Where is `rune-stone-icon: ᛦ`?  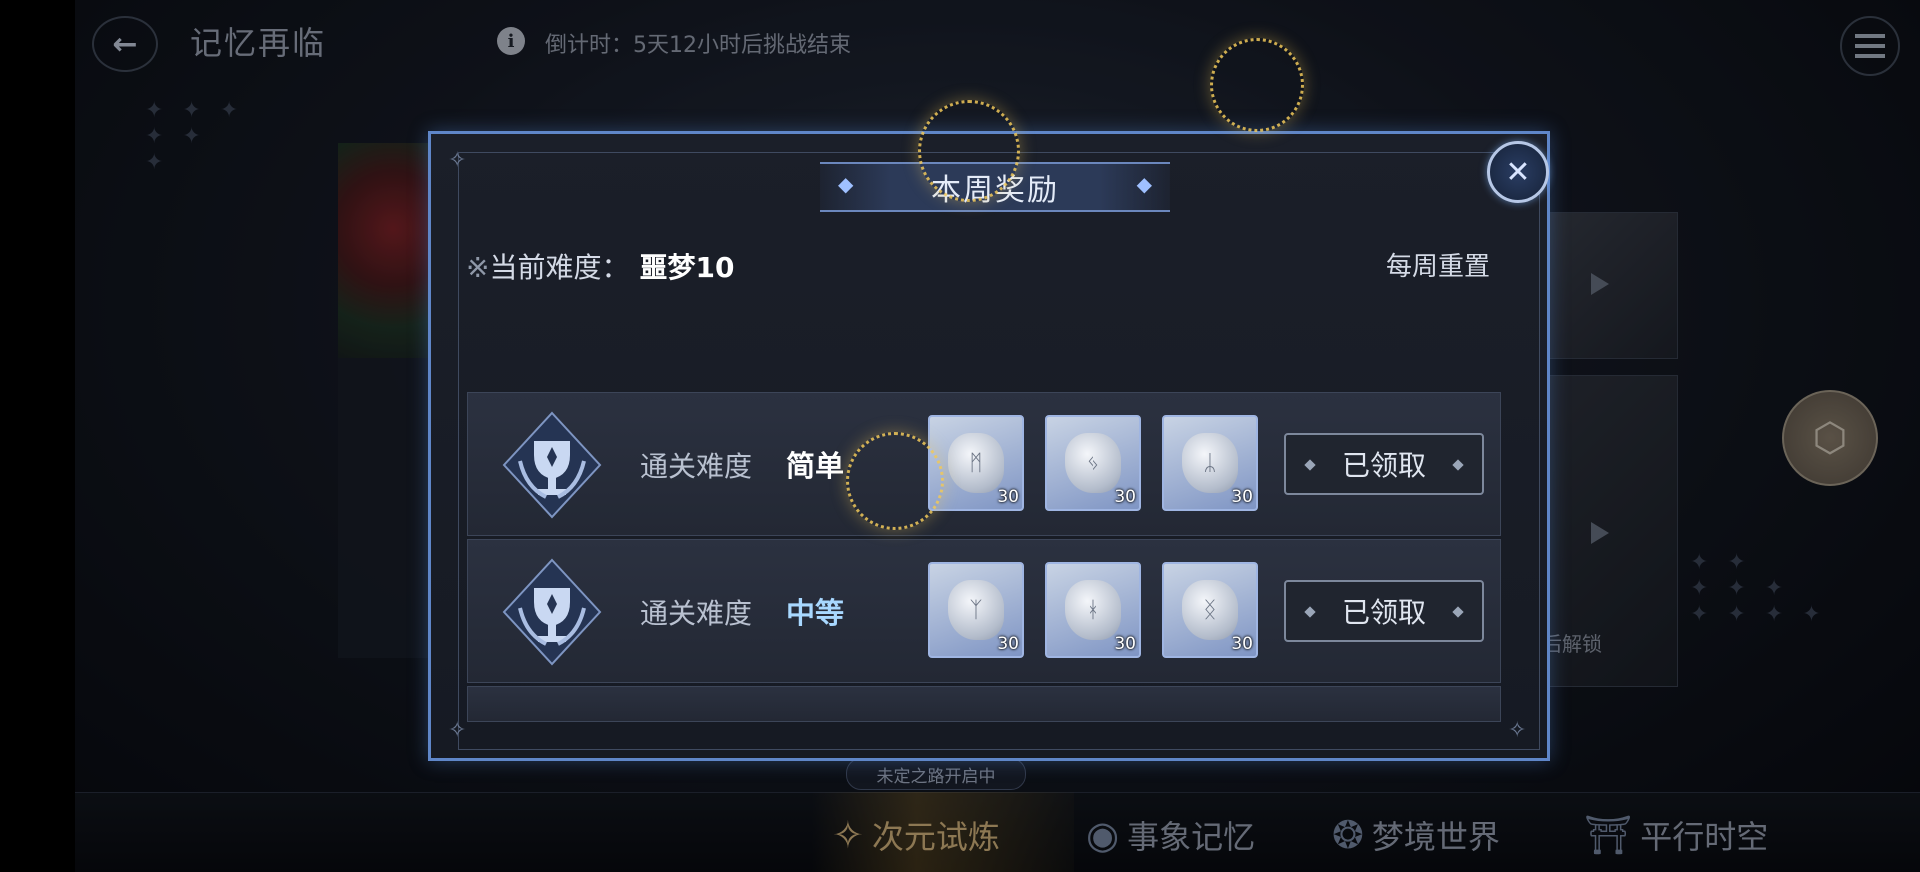
rune-stone-icon: ᛦ is located at coordinates (1210, 463).